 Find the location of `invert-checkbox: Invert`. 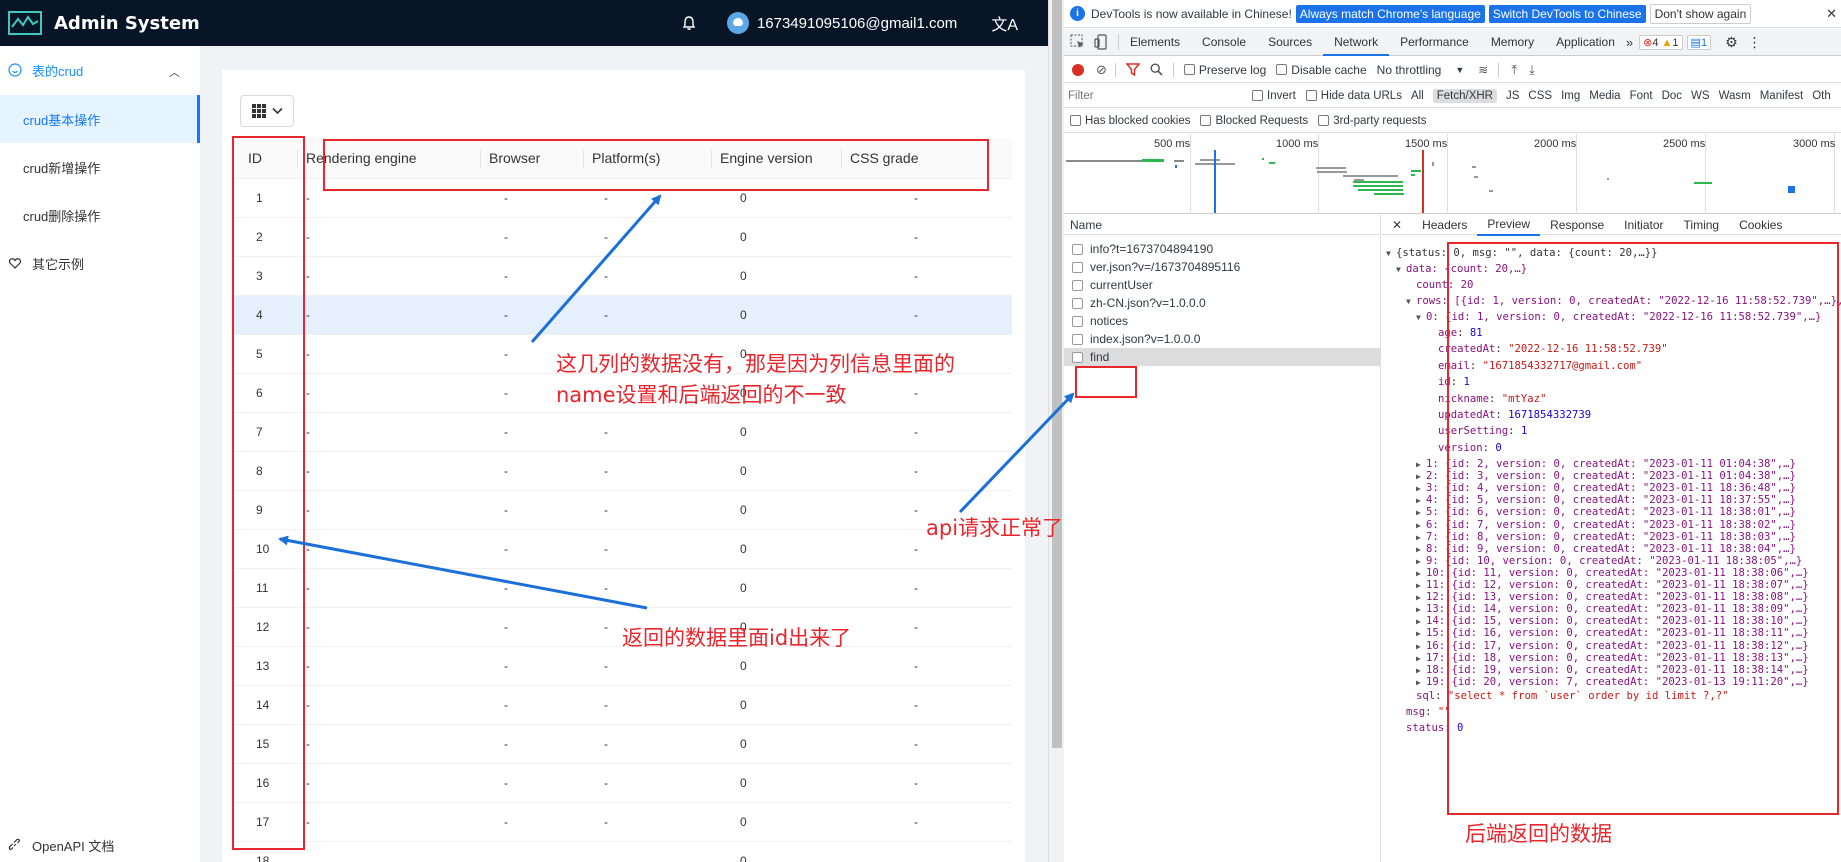

invert-checkbox: Invert is located at coordinates (1274, 96).